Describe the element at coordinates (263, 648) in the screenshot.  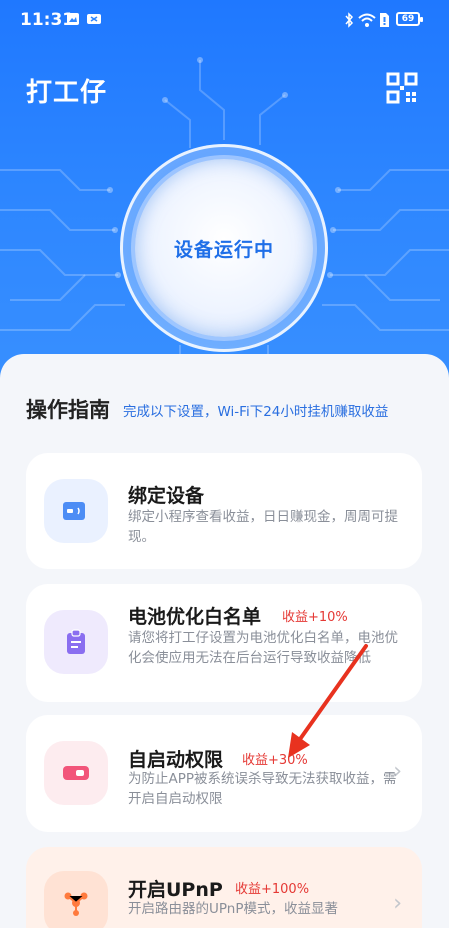
I see `card-desc: 请您将打工仔设置为电池优化白名单，电池优化会使应用无法在后台运行导致收益降低` at that location.